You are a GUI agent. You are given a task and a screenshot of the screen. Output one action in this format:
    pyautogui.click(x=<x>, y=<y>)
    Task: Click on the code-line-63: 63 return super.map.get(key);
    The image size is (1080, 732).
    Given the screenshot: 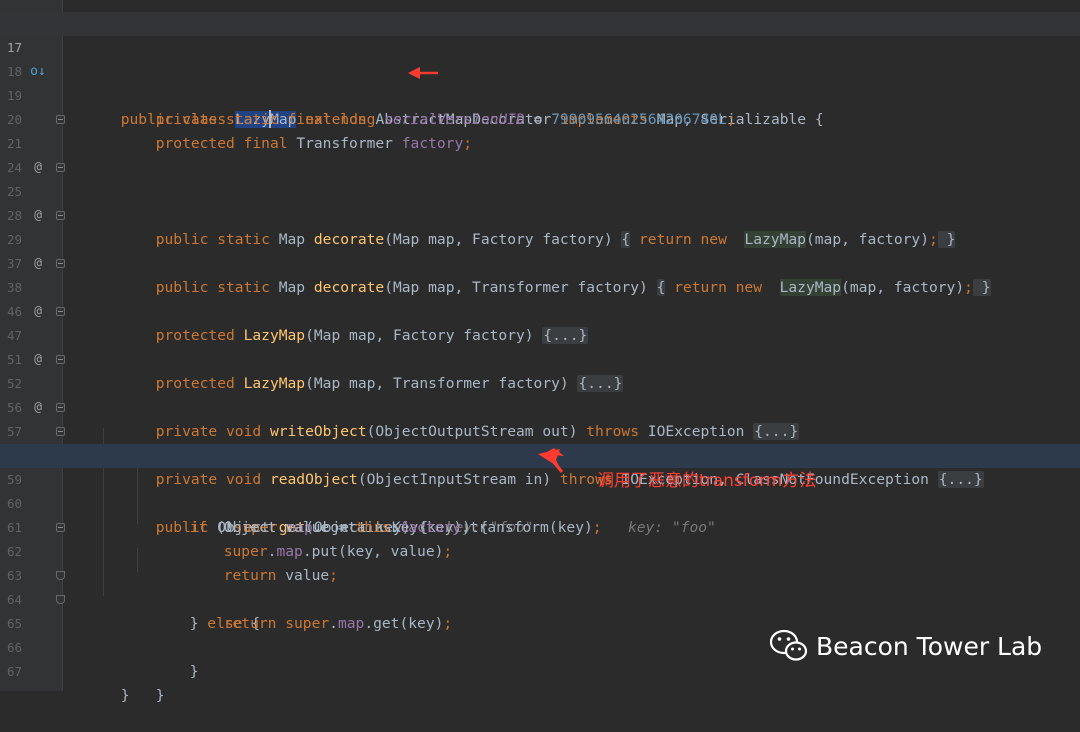 What is the action you would take?
    pyautogui.click(x=540, y=586)
    